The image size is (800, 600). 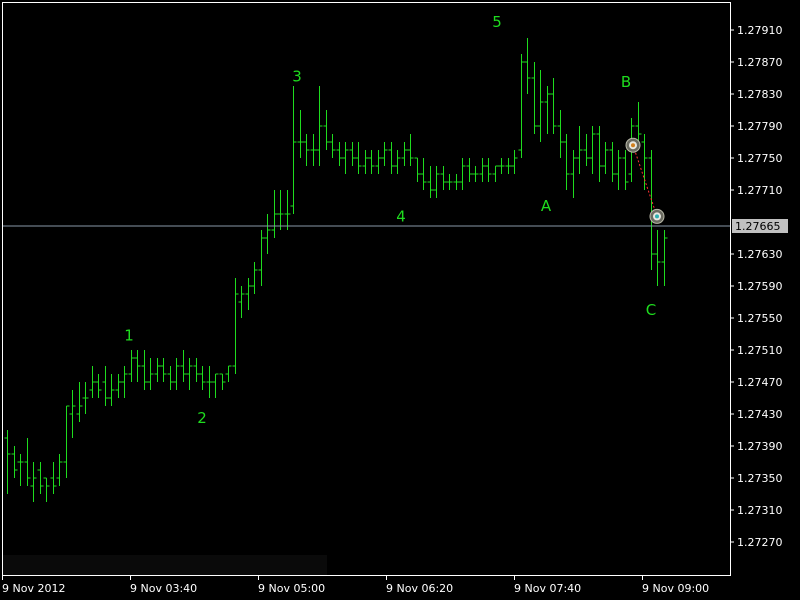 I want to click on price-tick-label: 1.27750, so click(x=760, y=158).